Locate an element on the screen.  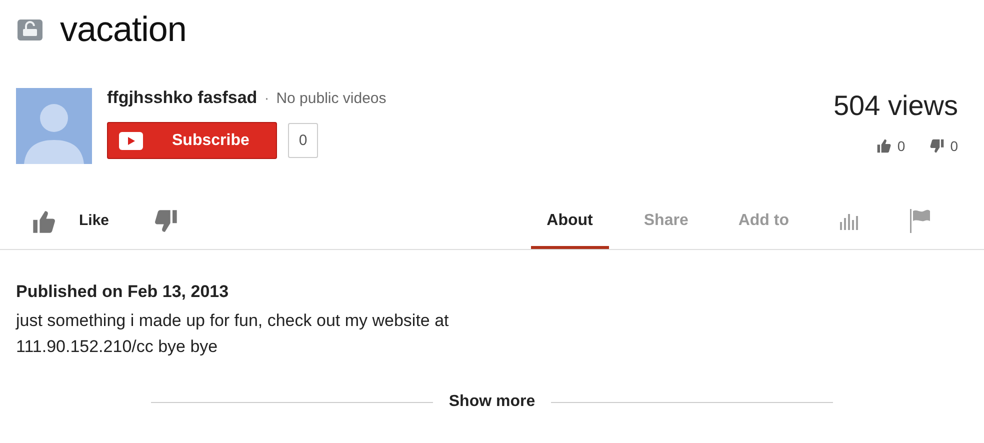
videos-note: No public videos is located at coordinates (331, 98).